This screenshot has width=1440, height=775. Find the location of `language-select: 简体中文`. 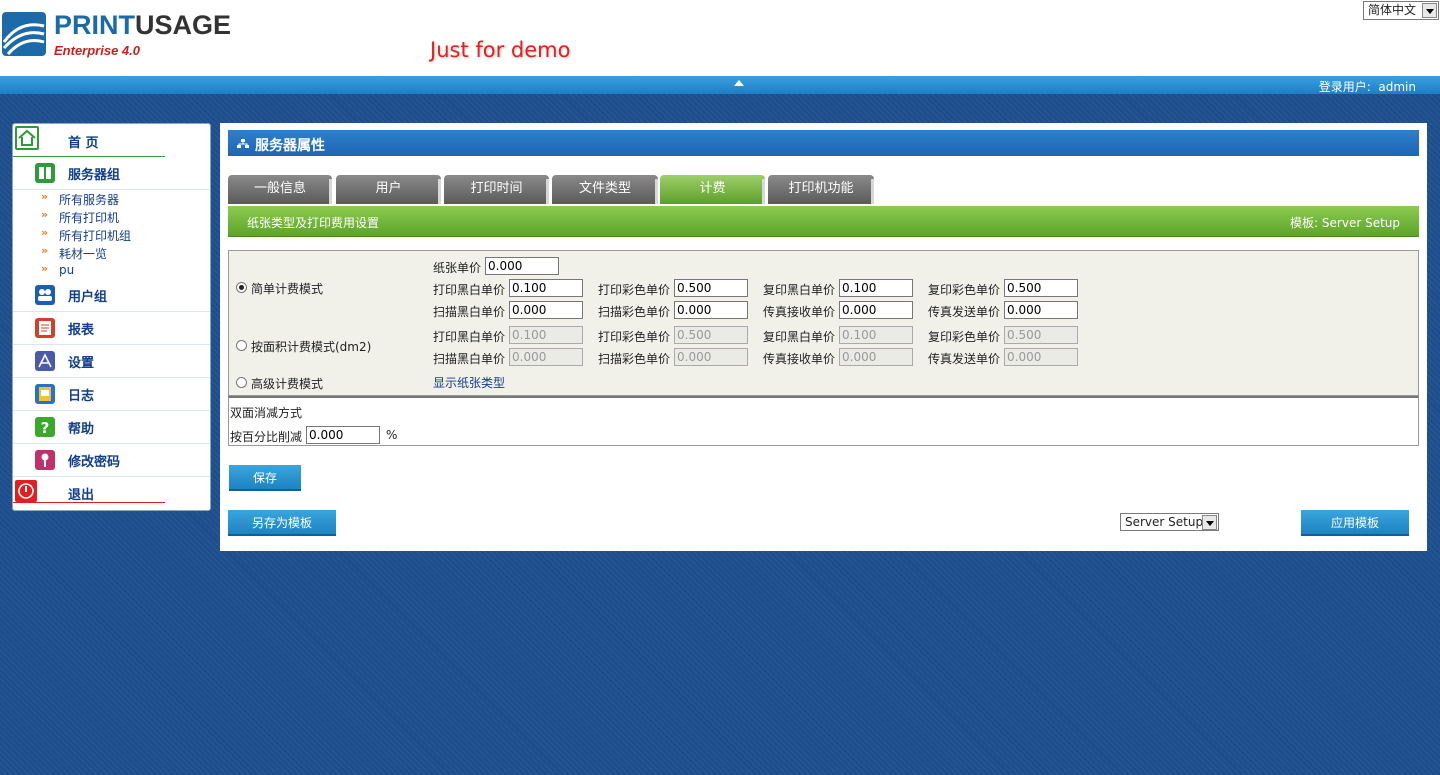

language-select: 简体中文 is located at coordinates (1401, 10).